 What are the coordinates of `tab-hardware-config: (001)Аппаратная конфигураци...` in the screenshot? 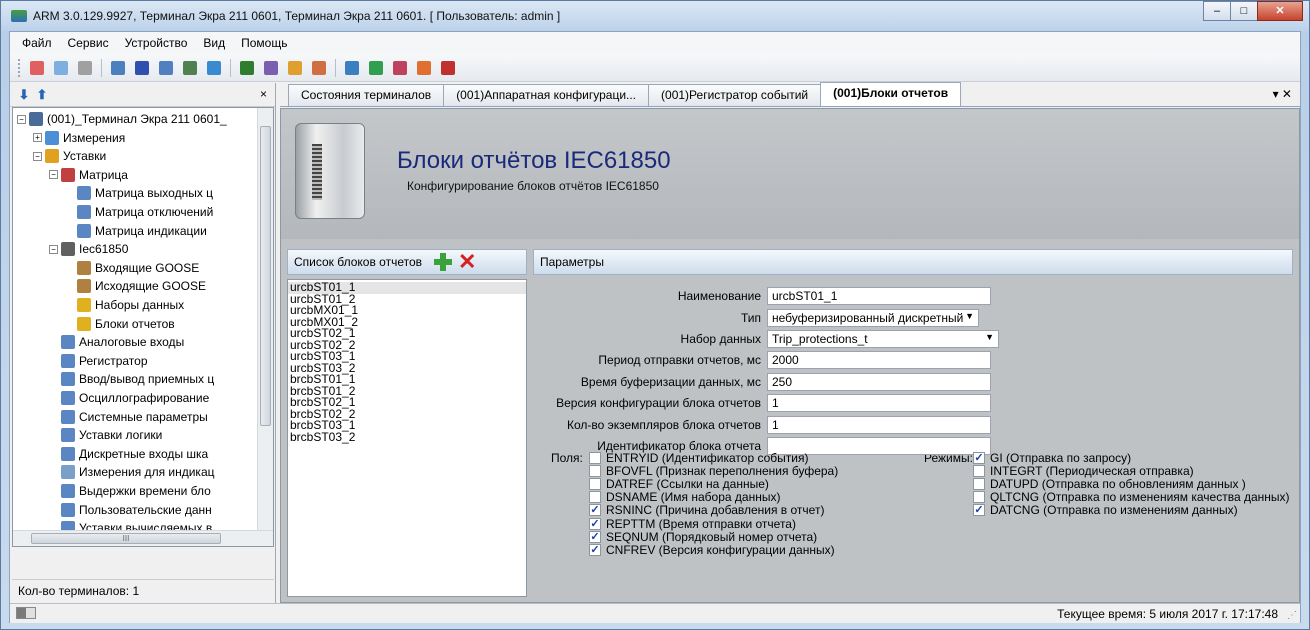 It's located at (546, 95).